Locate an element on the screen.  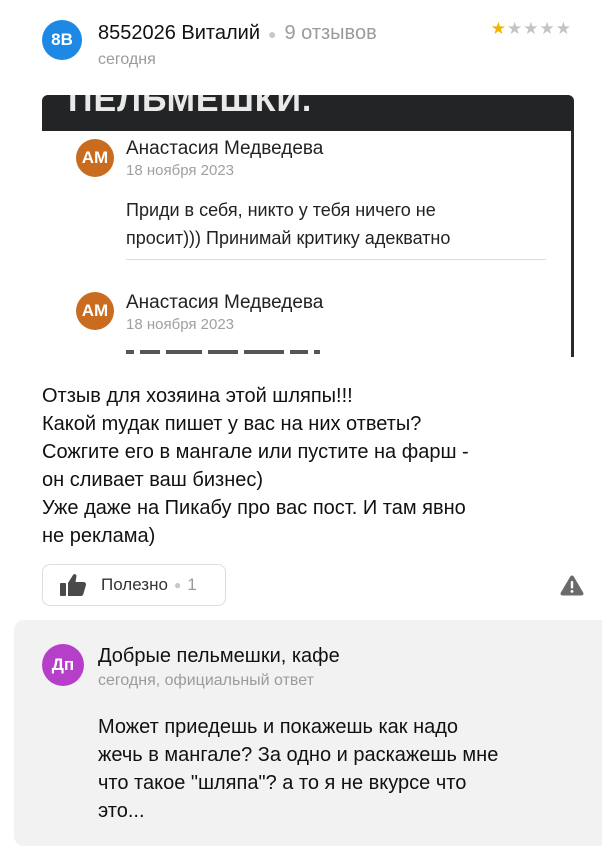
author-name: 8552026 Виталий is located at coordinates (179, 33).